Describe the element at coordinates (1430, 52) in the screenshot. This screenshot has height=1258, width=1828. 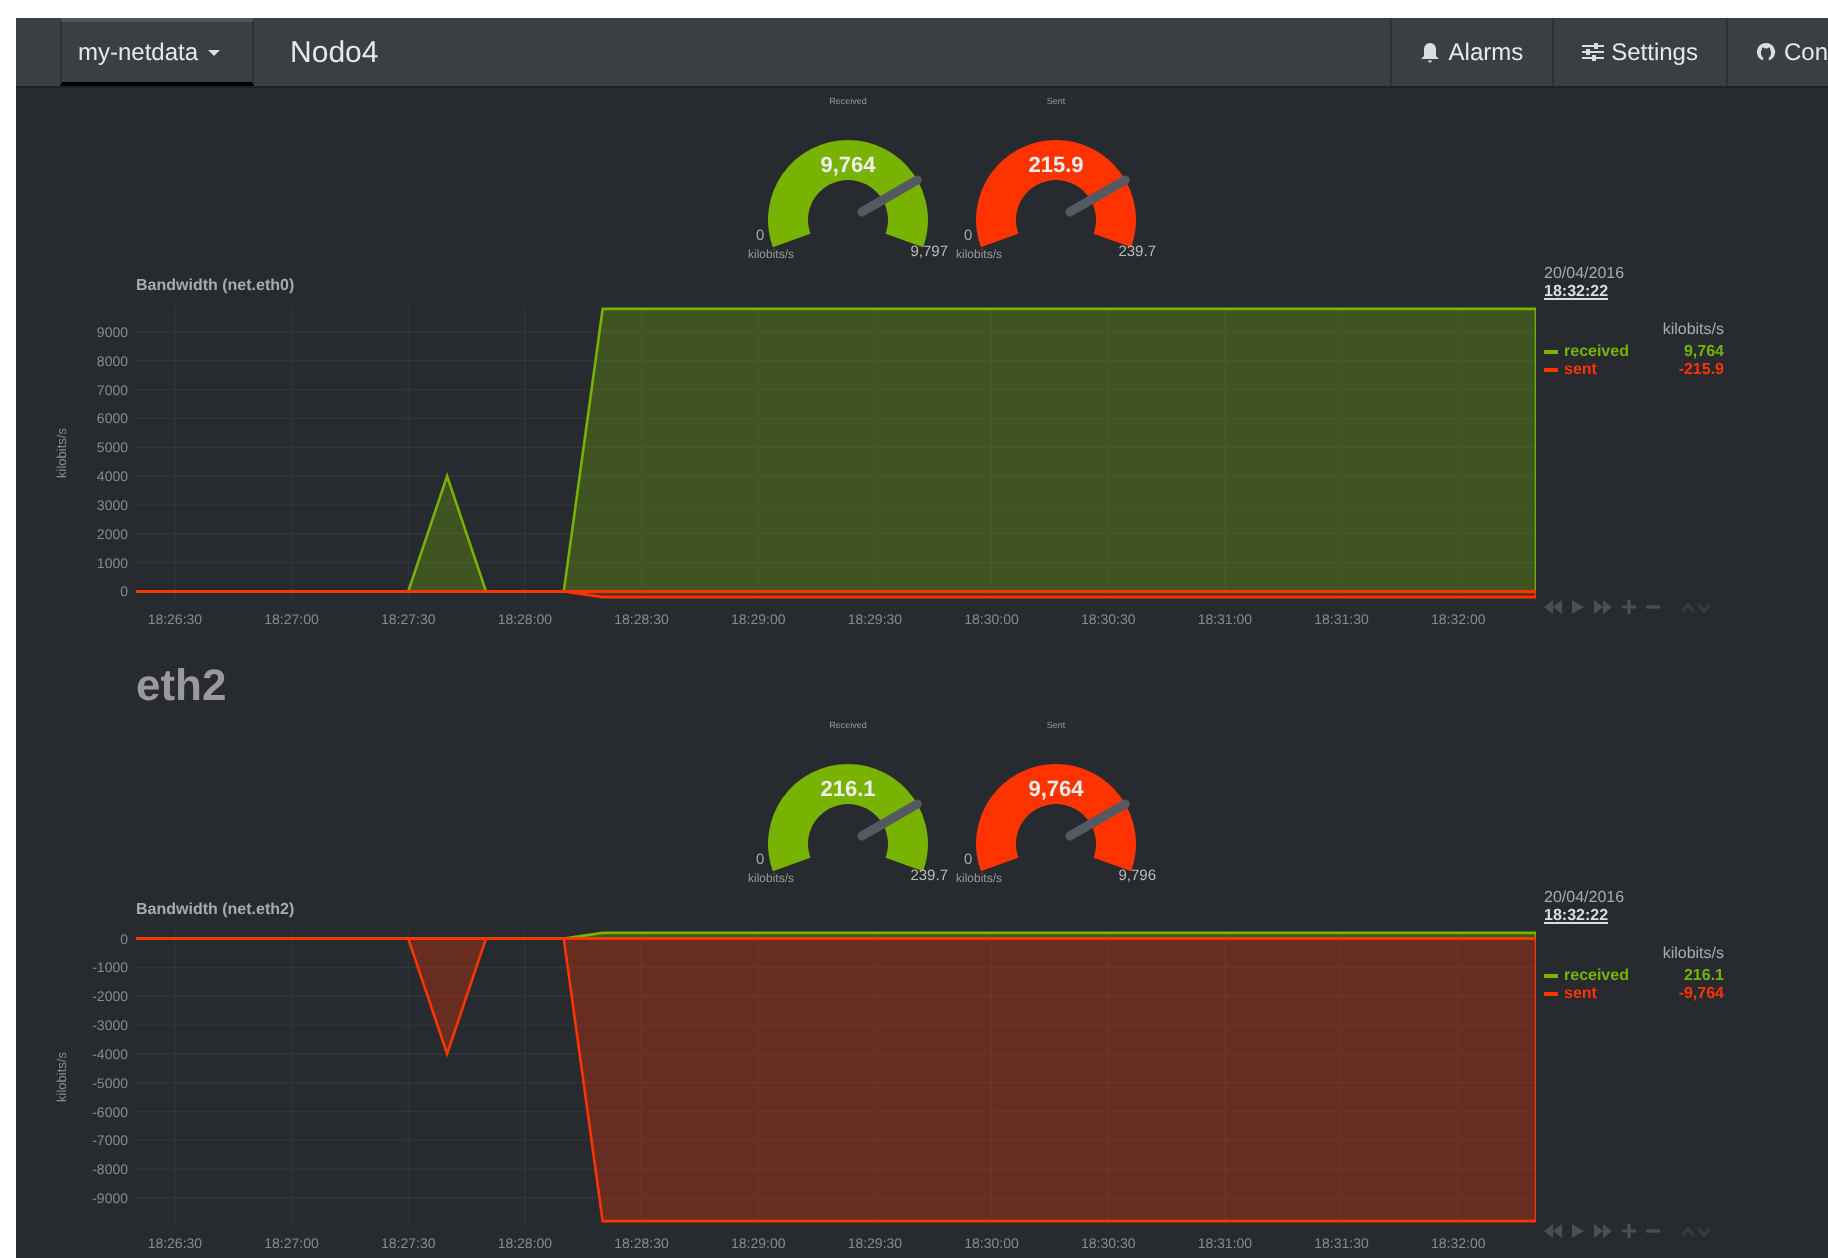
I see `bell-icon` at that location.